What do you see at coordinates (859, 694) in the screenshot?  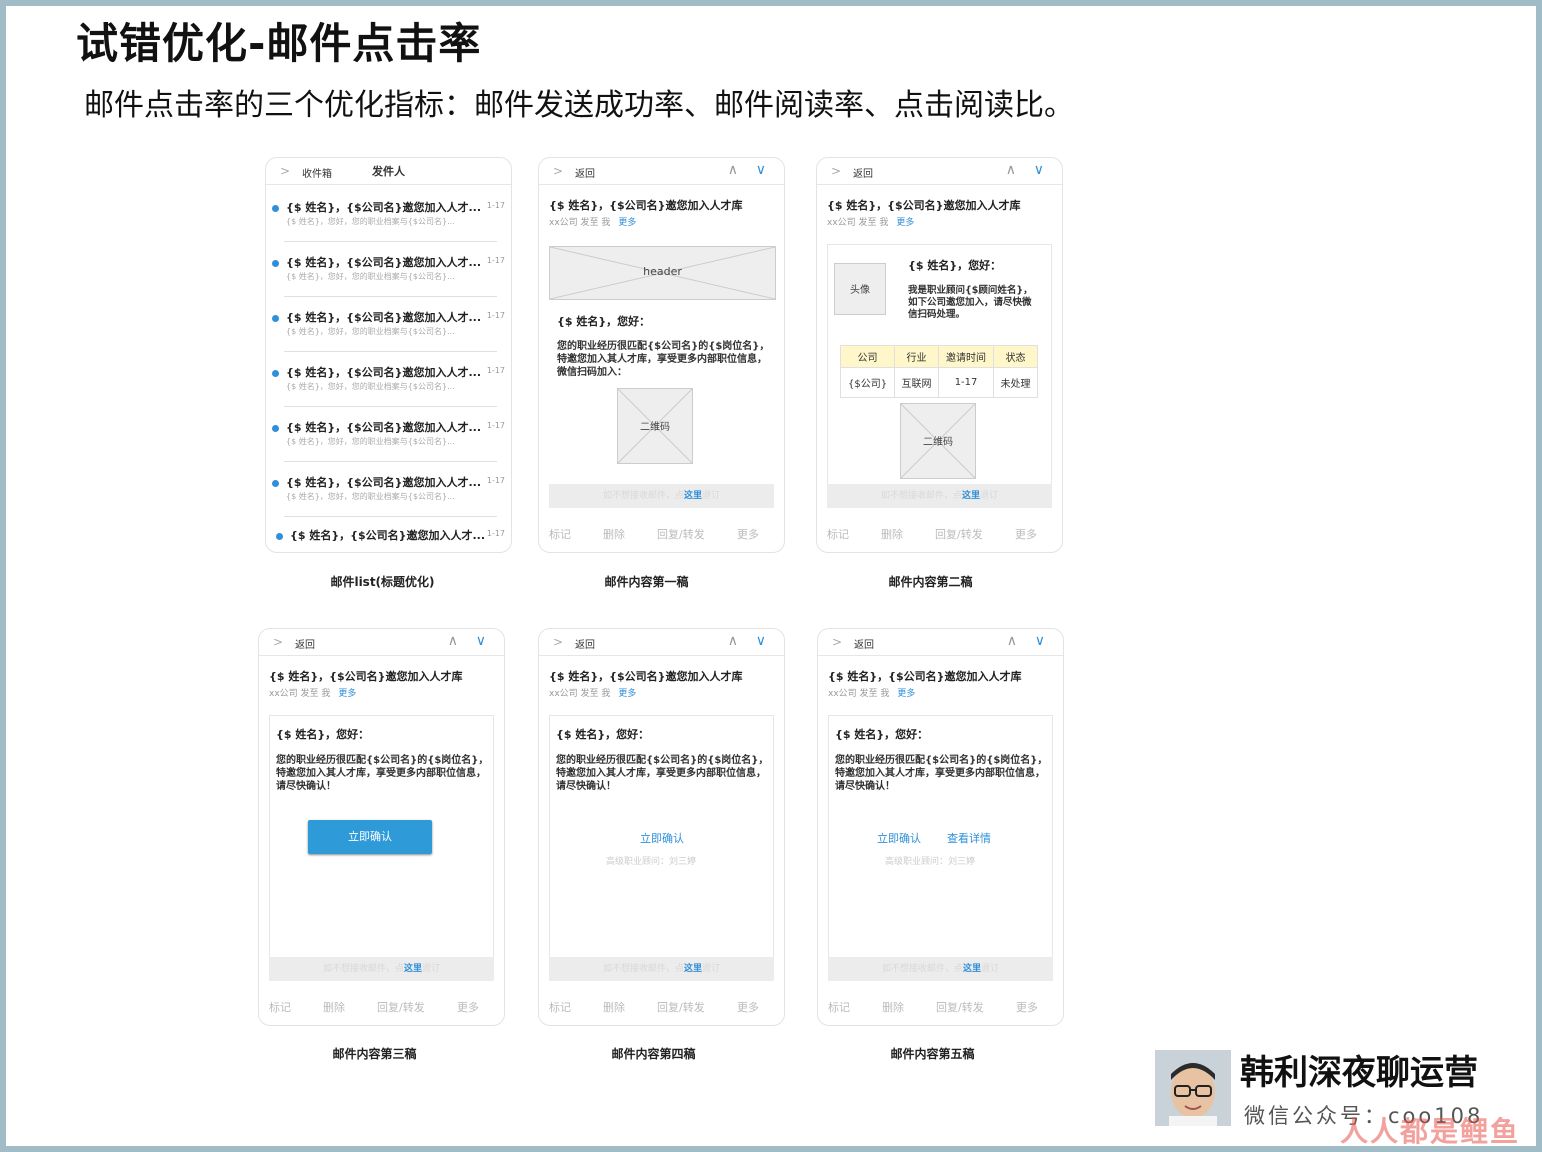 I see `mail-from: xx公司 发至 我` at bounding box center [859, 694].